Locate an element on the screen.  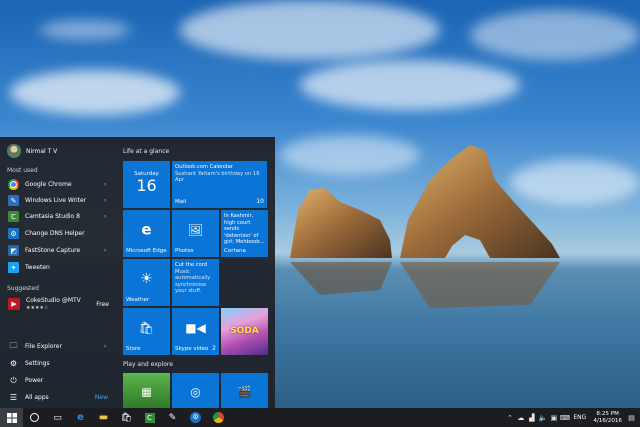
tile-weather: ☀ Weather is located at coordinates (146, 282).